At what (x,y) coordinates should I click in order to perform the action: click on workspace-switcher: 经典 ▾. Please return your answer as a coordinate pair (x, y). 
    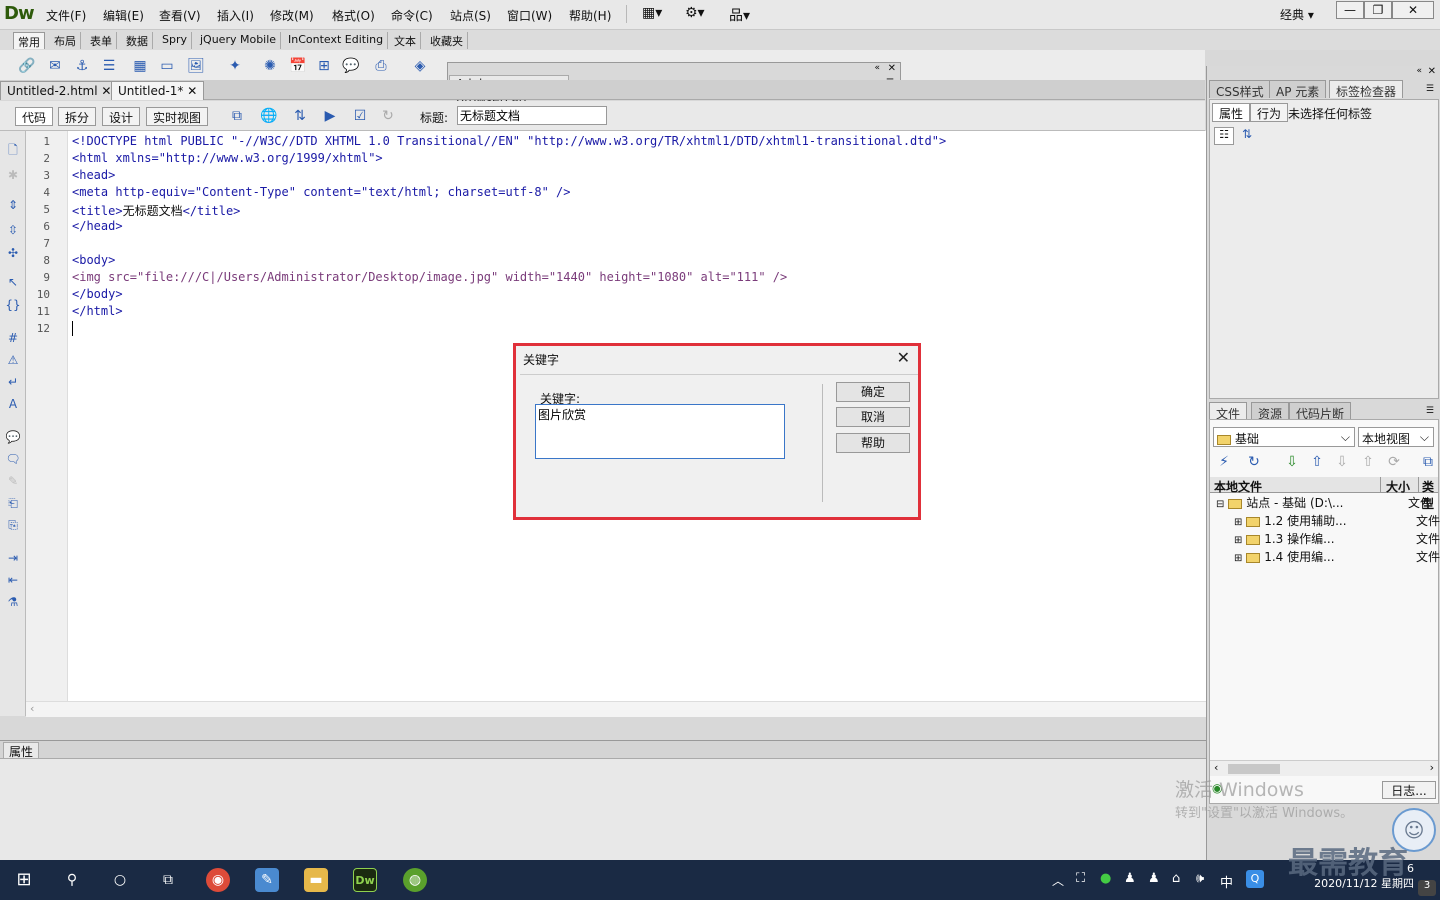
    Looking at the image, I should click on (1297, 14).